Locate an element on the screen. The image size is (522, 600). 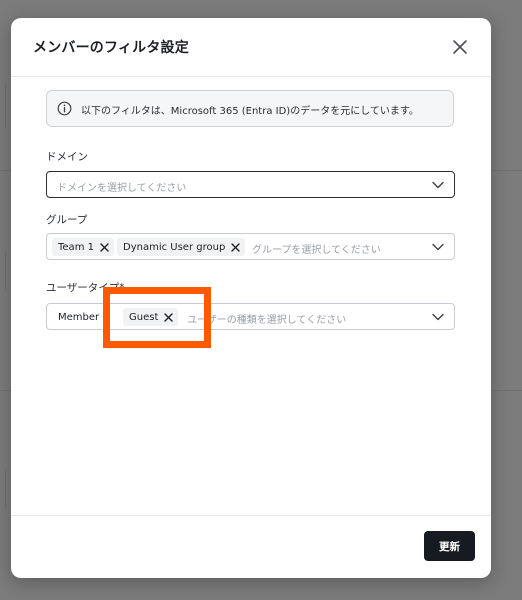
chip-label: Team 1 is located at coordinates (76, 247).